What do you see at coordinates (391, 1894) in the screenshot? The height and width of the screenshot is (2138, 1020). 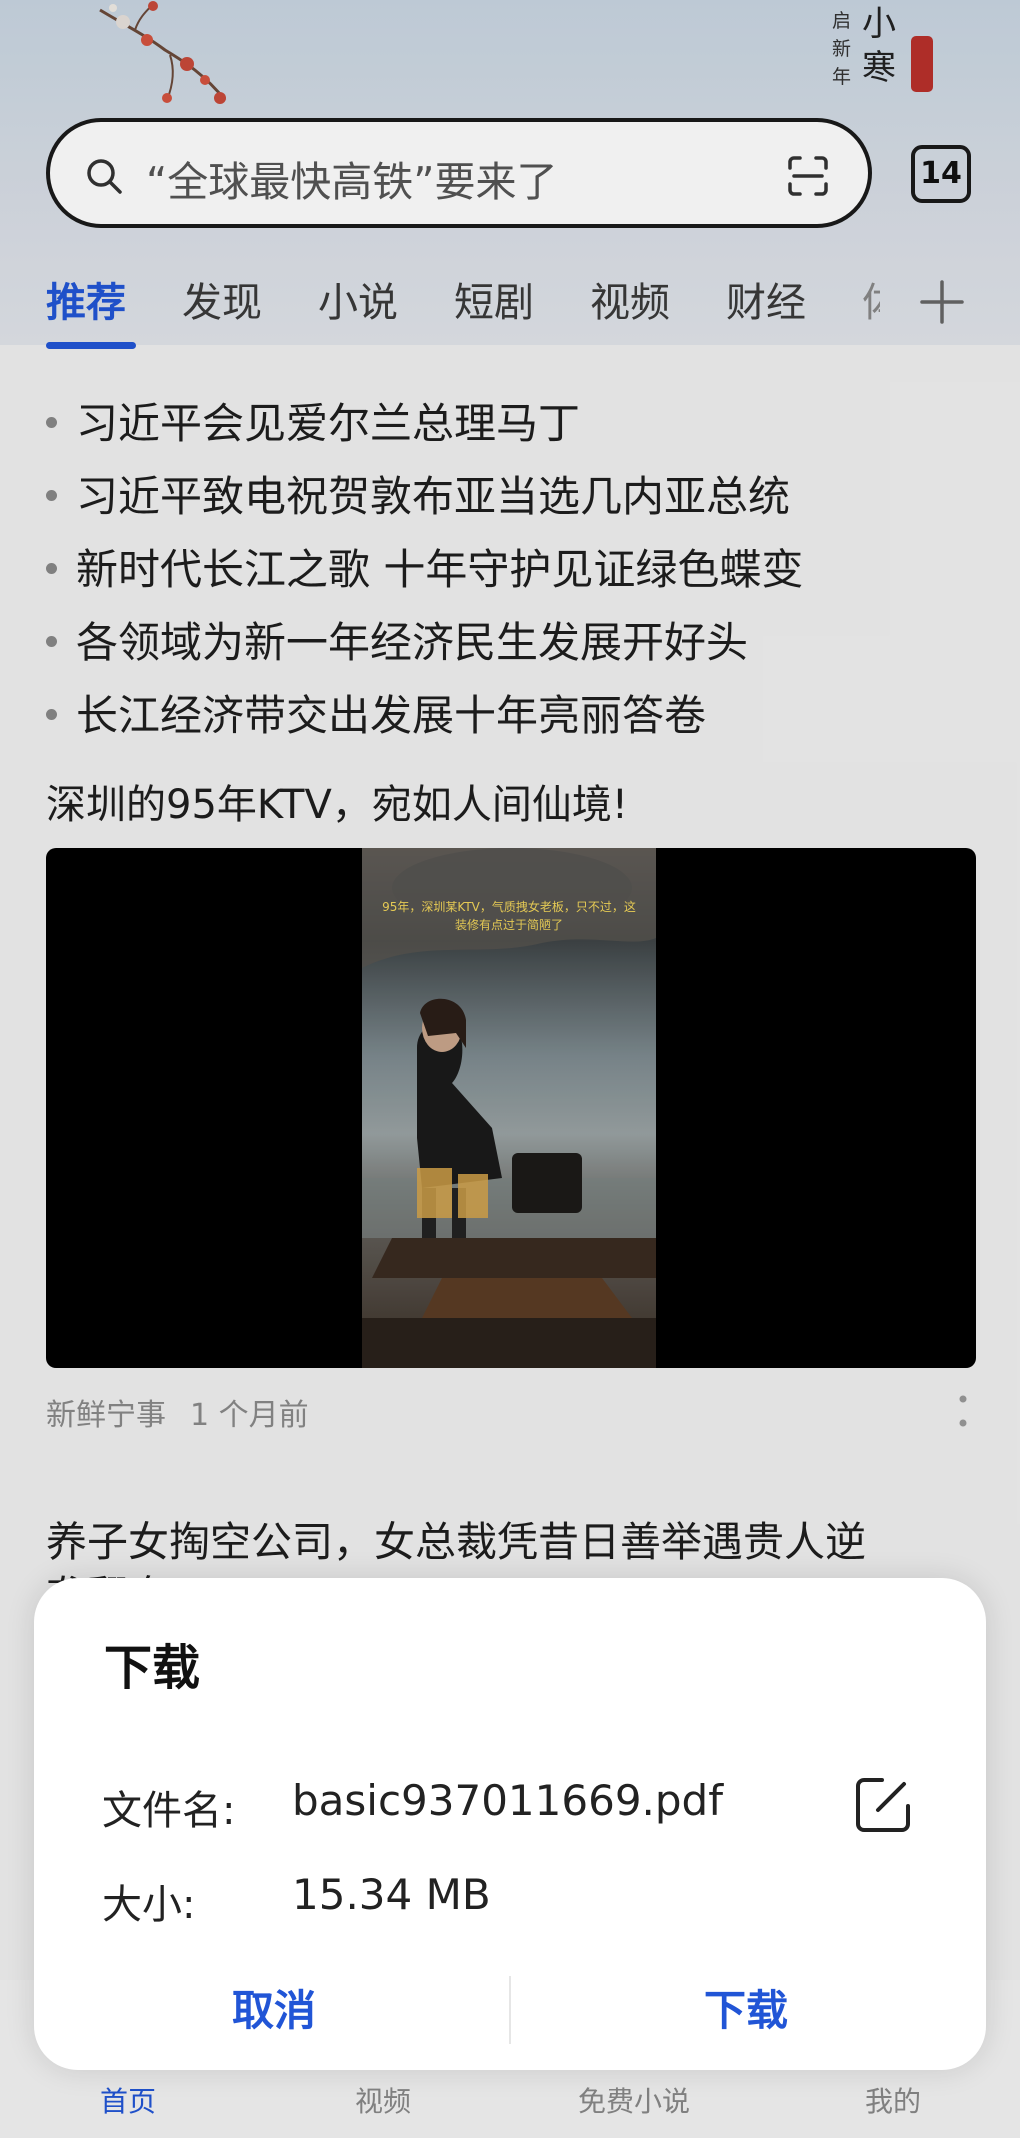 I see `size-value: 15.34 MB` at bounding box center [391, 1894].